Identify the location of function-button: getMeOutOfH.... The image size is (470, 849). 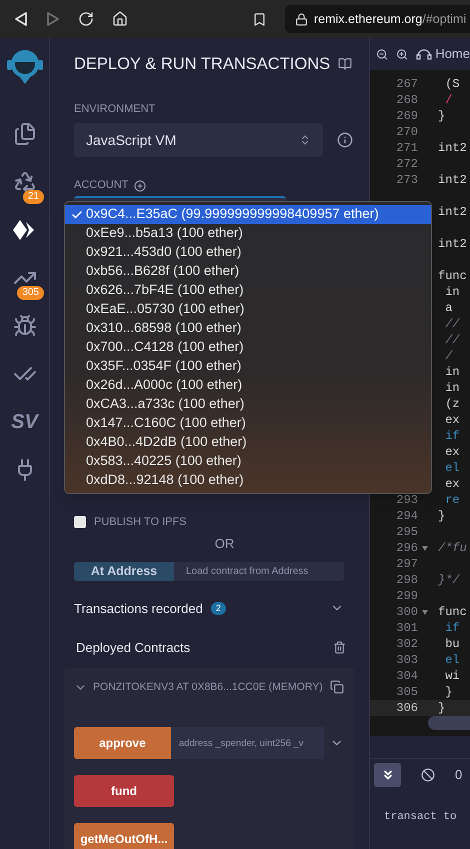
(124, 836).